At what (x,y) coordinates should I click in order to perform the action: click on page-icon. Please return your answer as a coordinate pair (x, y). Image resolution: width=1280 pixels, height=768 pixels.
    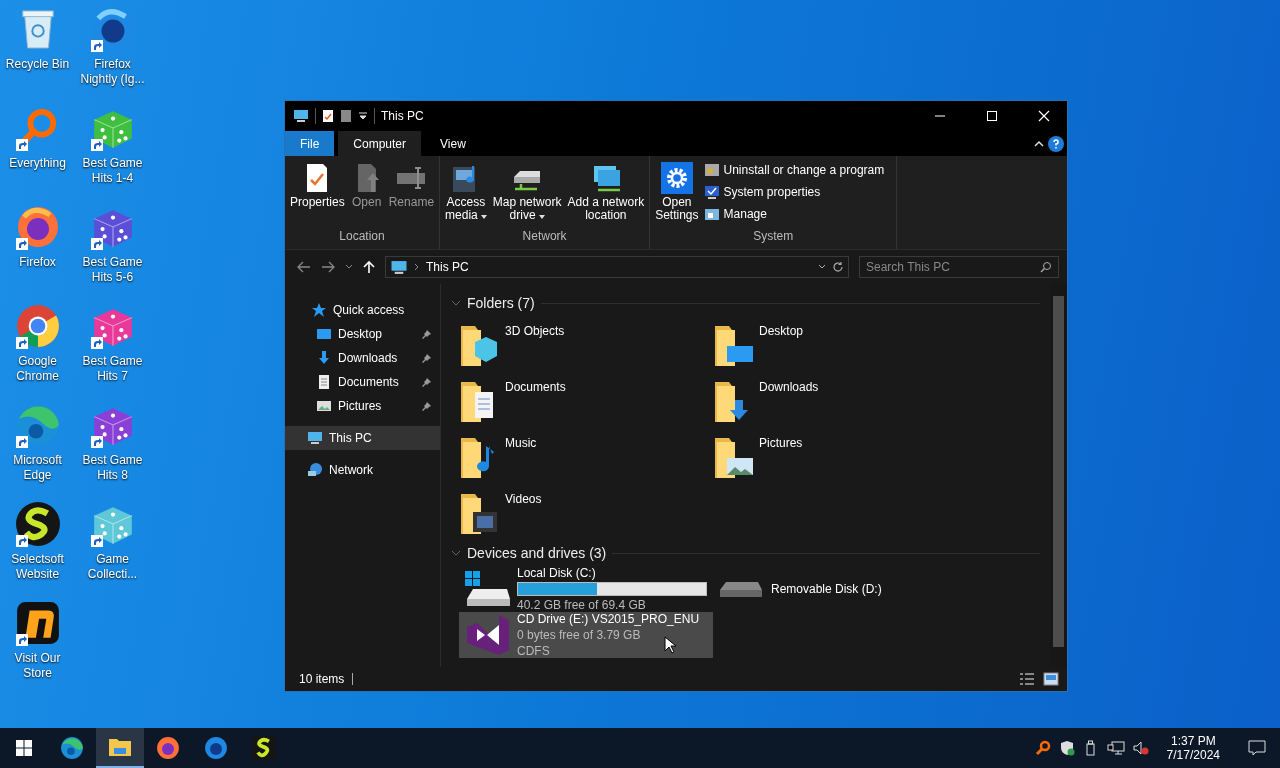
    Looking at the image, I should click on (346, 116).